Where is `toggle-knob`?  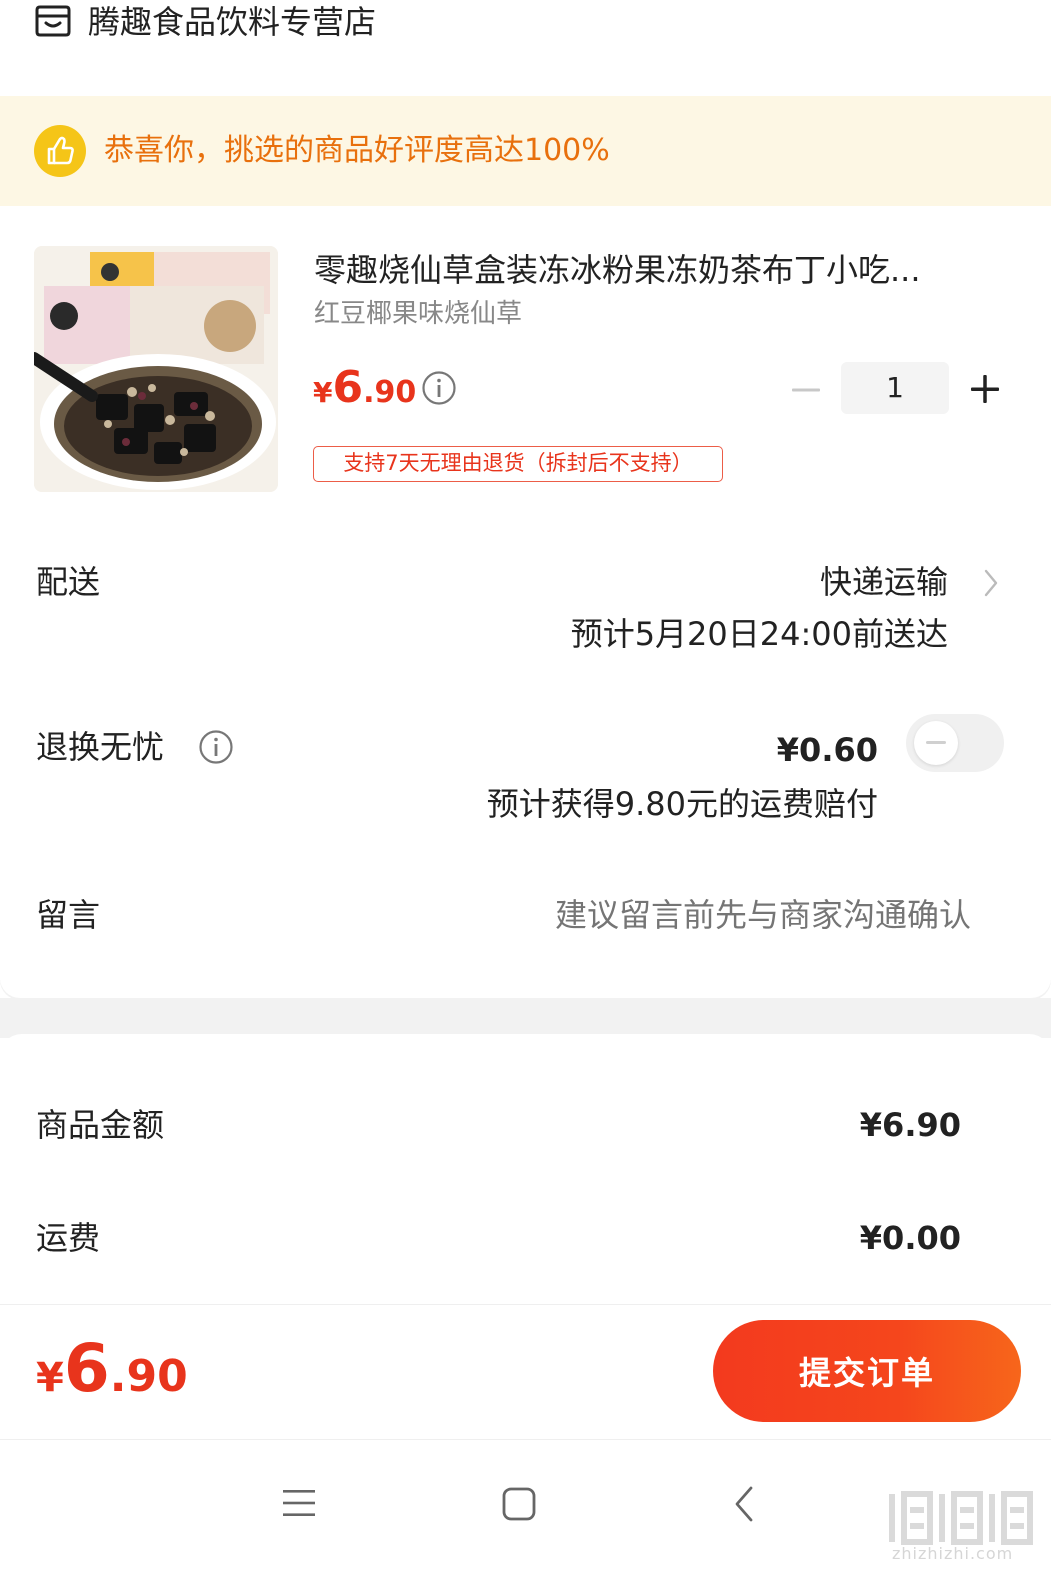
toggle-knob is located at coordinates (936, 743).